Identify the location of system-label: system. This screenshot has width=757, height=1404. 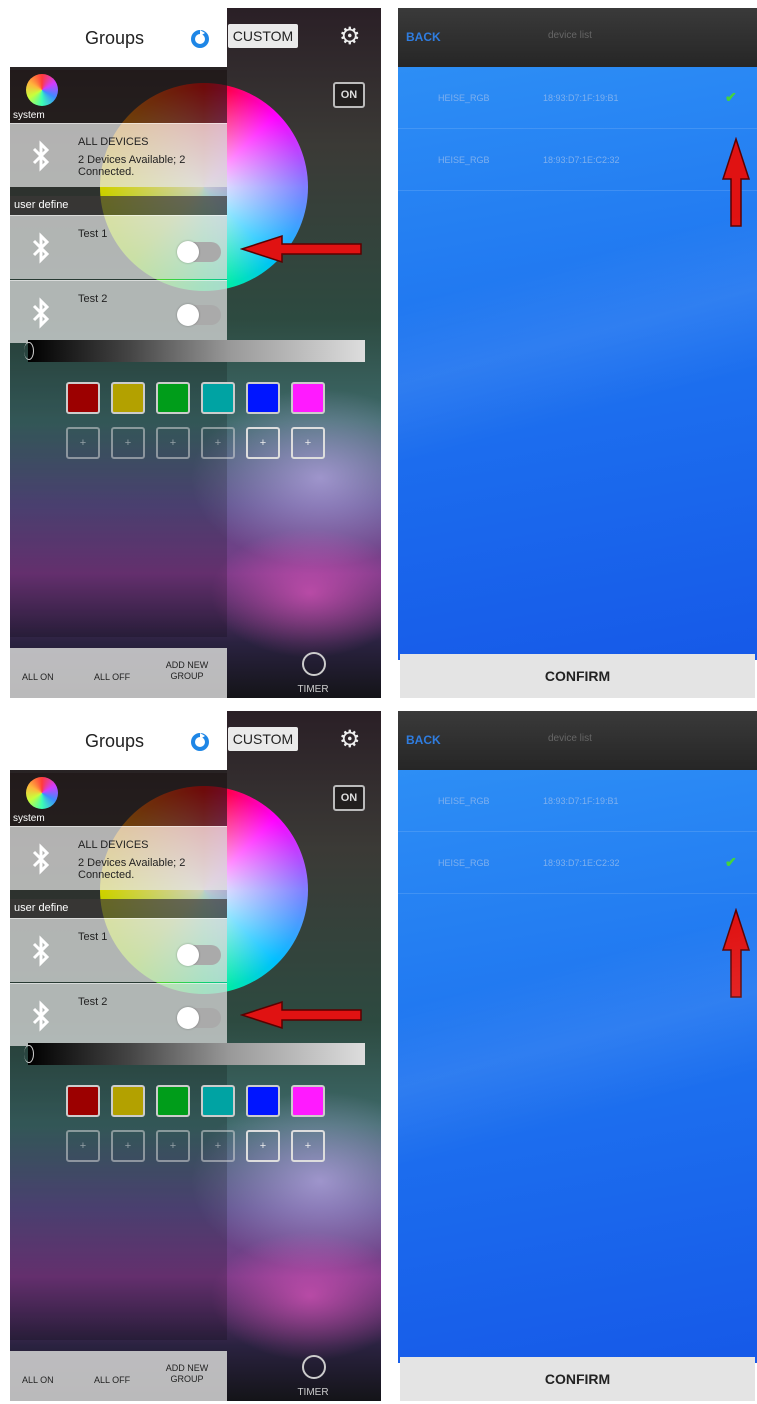
(29, 818).